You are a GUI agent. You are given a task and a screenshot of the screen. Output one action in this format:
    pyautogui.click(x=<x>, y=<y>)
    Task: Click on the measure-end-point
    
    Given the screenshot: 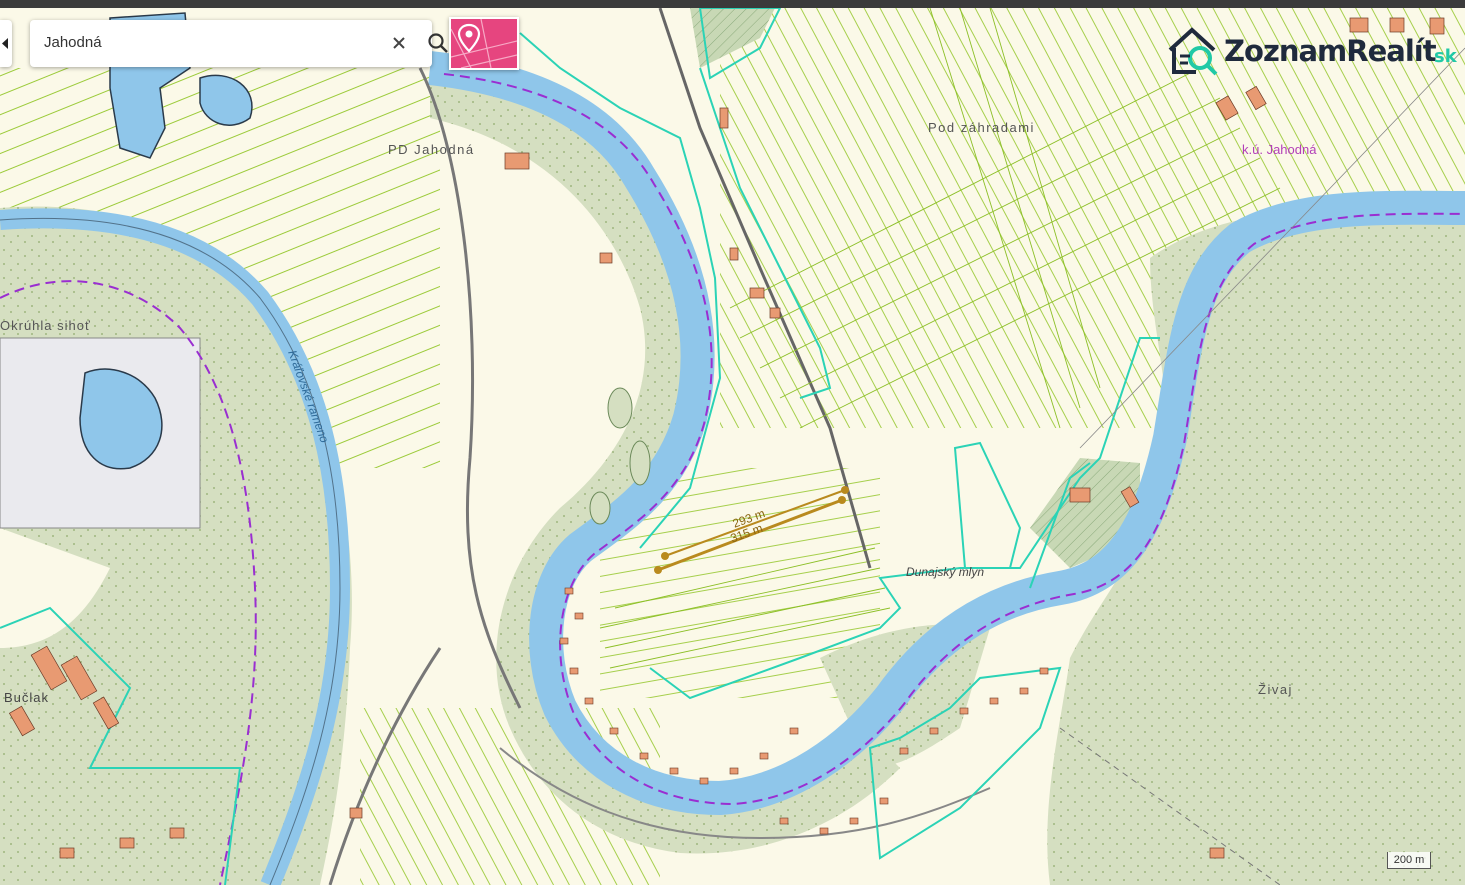 What is the action you would take?
    pyautogui.click(x=842, y=500)
    